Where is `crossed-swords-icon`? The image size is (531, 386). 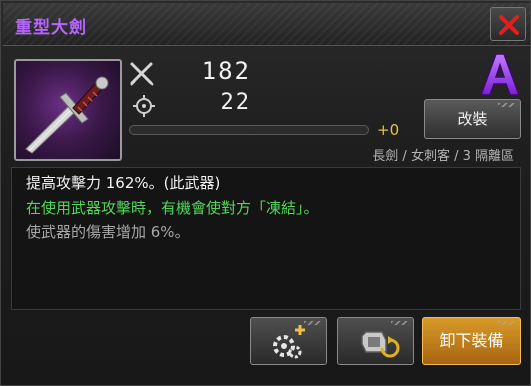 crossed-swords-icon is located at coordinates (142, 74).